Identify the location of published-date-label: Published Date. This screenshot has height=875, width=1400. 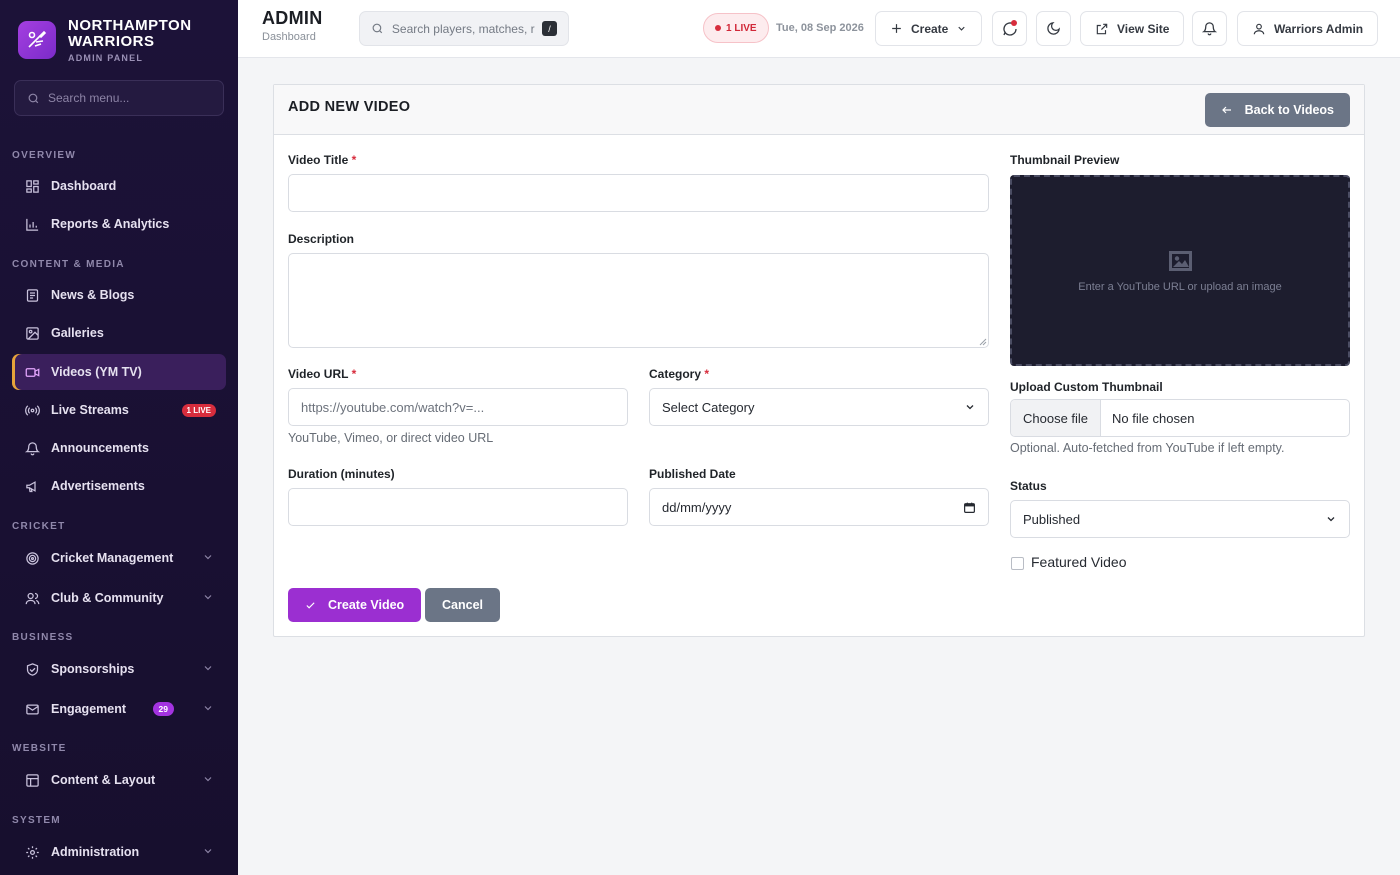
(692, 474).